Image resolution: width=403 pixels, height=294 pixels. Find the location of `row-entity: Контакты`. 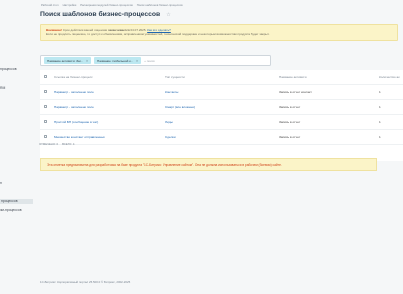

row-entity: Контакты is located at coordinates (171, 92).